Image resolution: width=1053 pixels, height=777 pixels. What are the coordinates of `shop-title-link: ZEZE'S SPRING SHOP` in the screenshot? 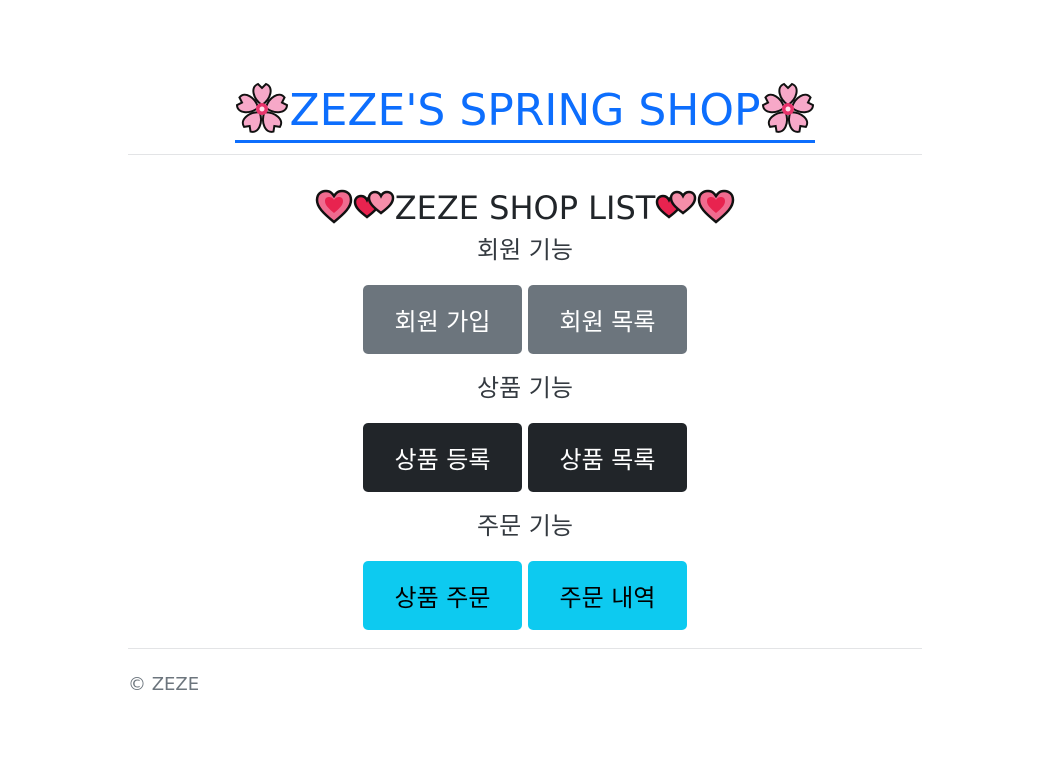 It's located at (525, 112).